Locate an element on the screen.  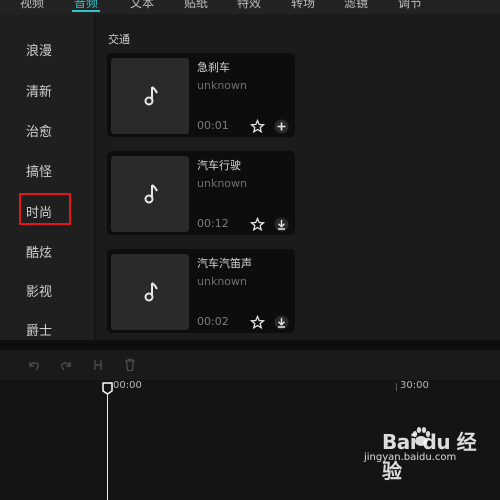
tab-video: 视频 is located at coordinates (32, 5).